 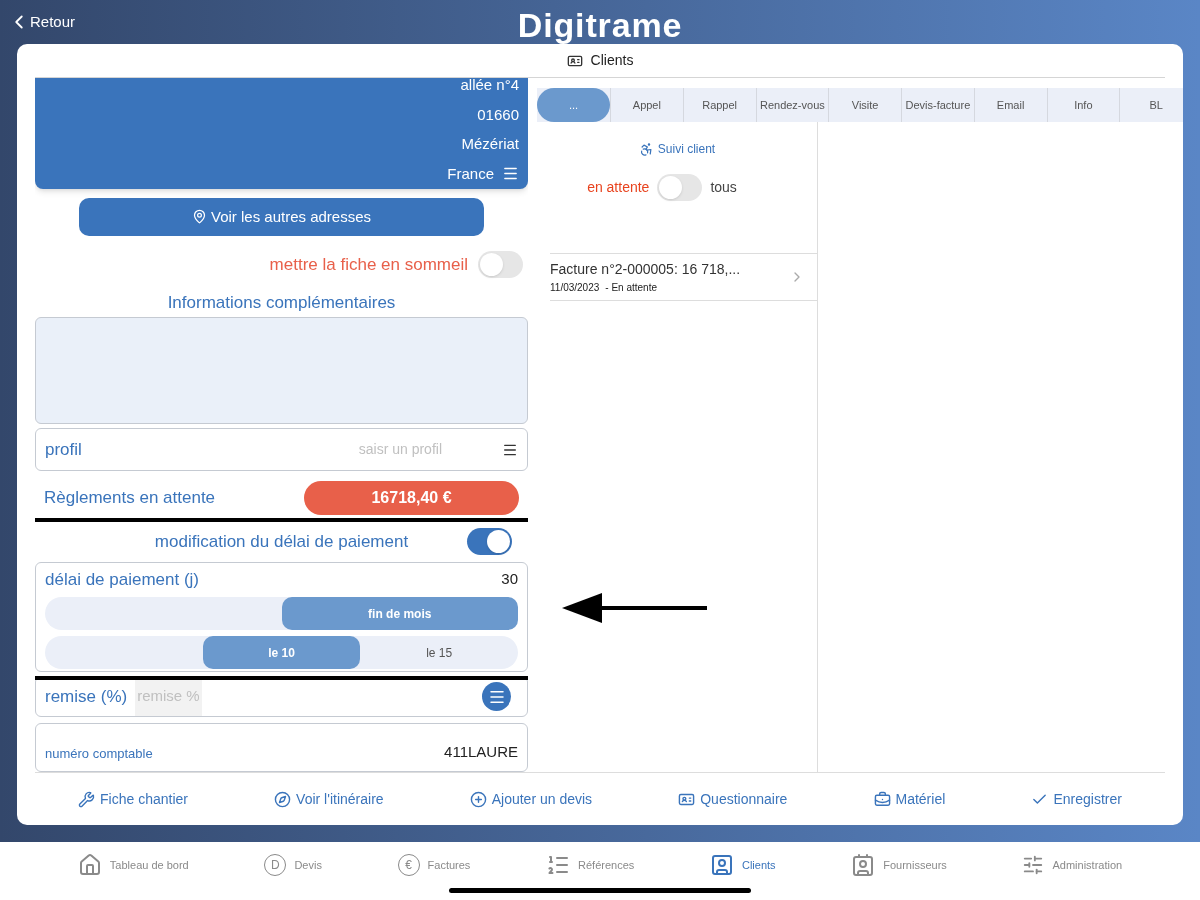 What do you see at coordinates (723, 187) in the screenshot?
I see `filter-all-label: tous` at bounding box center [723, 187].